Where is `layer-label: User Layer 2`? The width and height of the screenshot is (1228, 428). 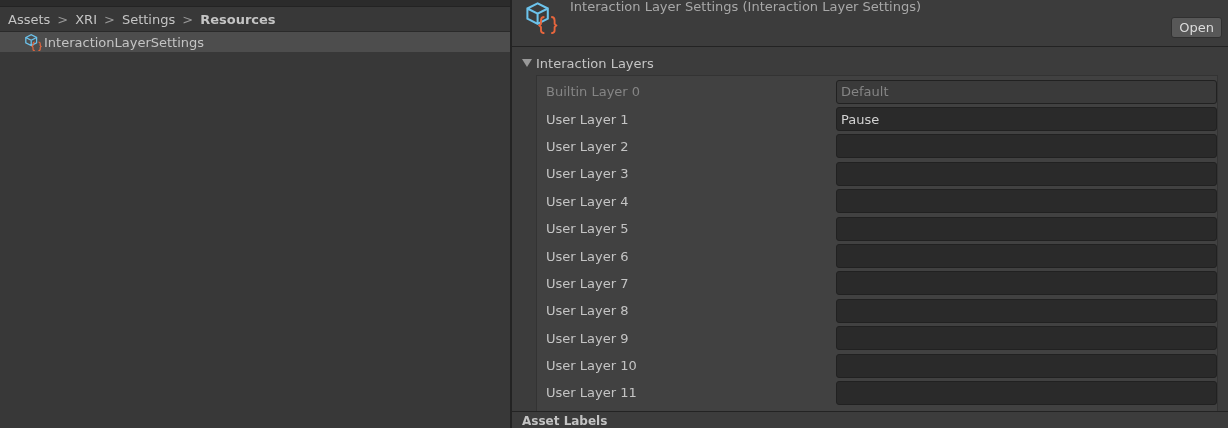 layer-label: User Layer 2 is located at coordinates (588, 146).